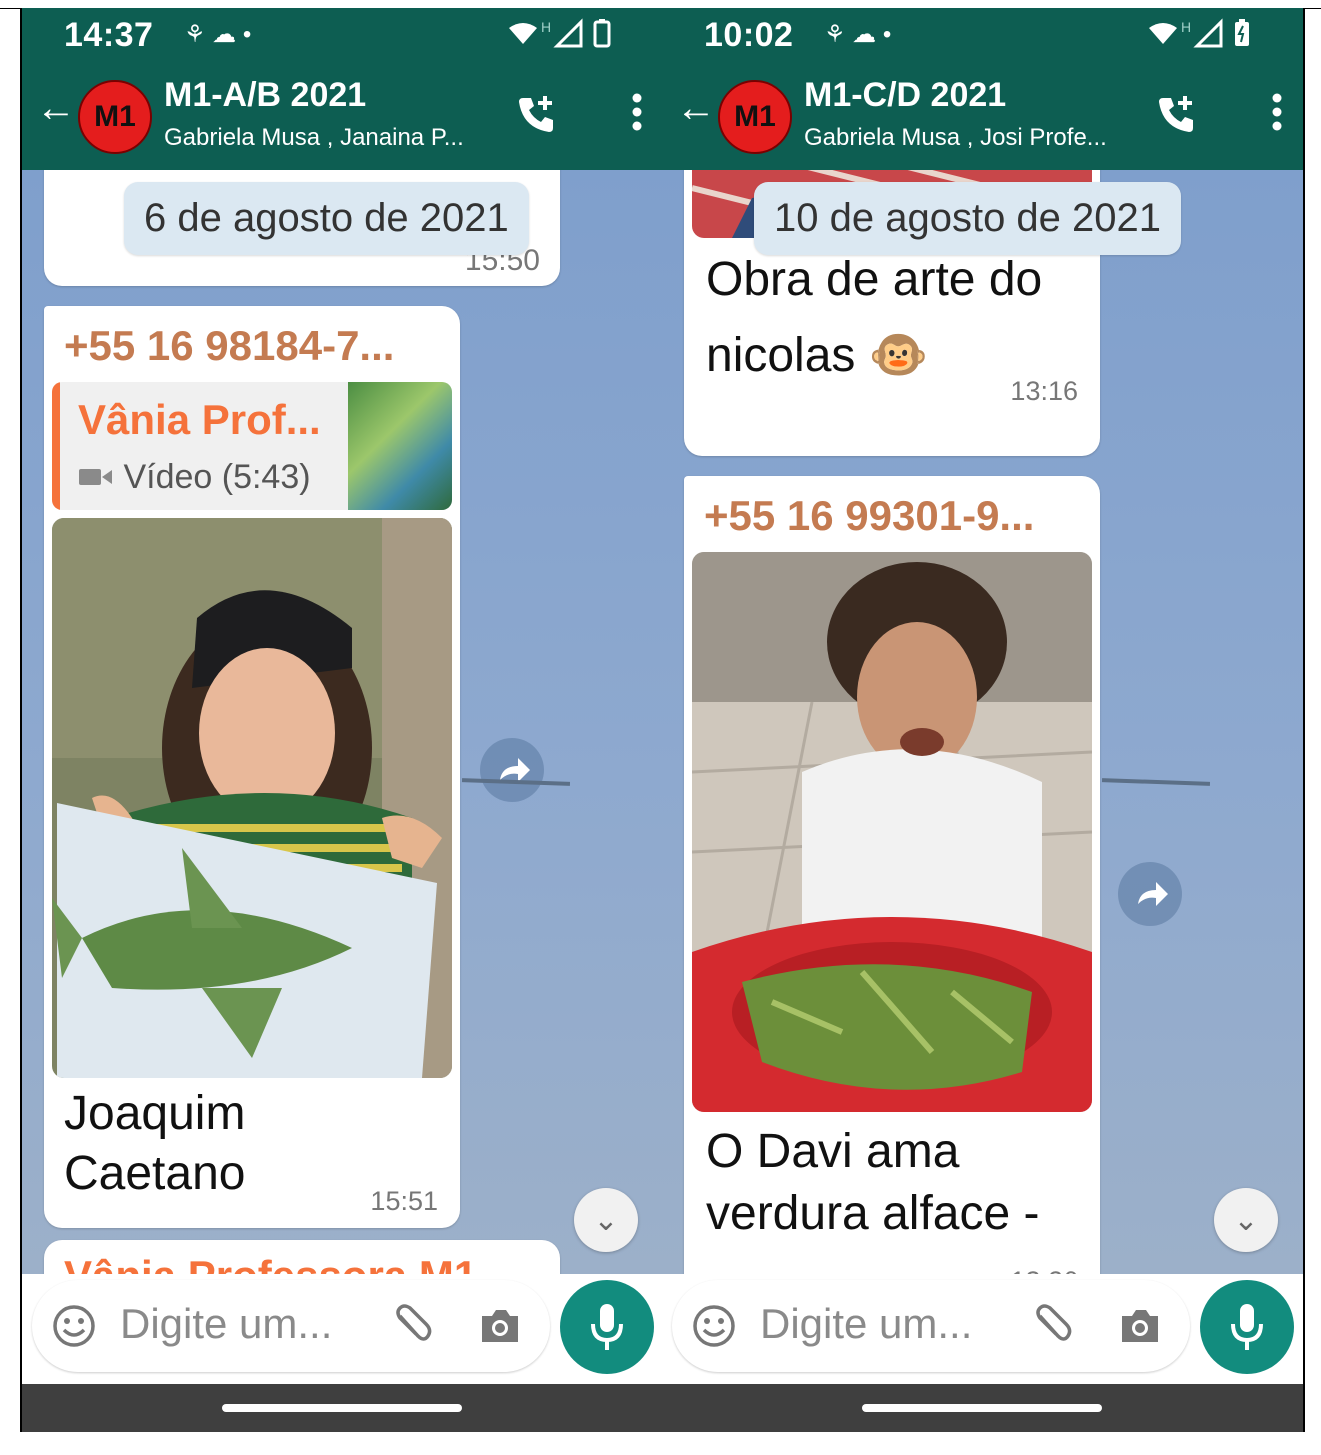  I want to click on message-time: 13:16, so click(1044, 391).